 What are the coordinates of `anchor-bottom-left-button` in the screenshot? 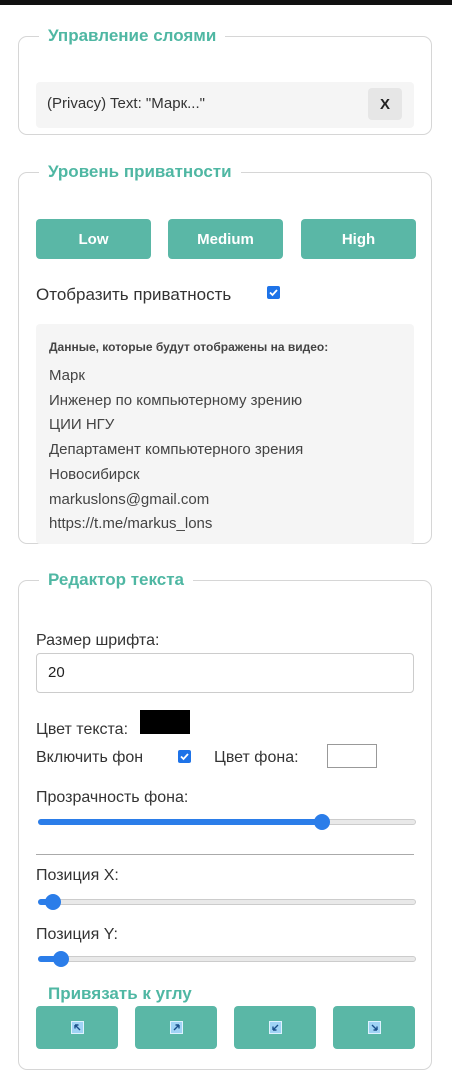 It's located at (275, 1027).